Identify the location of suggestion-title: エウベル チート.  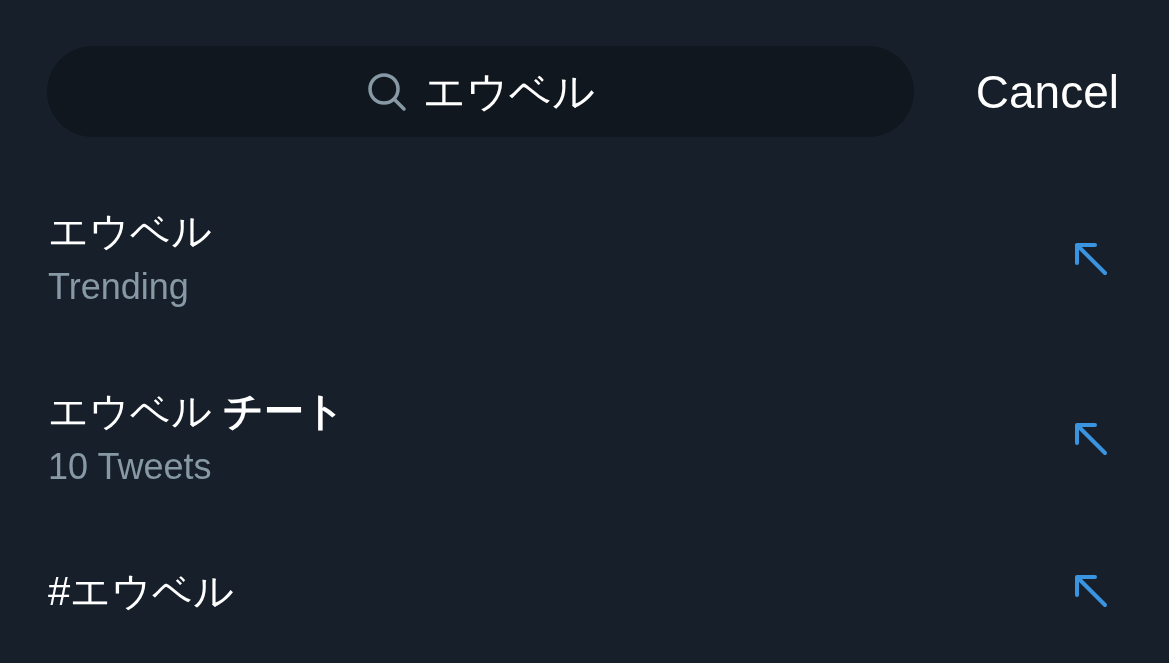
(197, 411).